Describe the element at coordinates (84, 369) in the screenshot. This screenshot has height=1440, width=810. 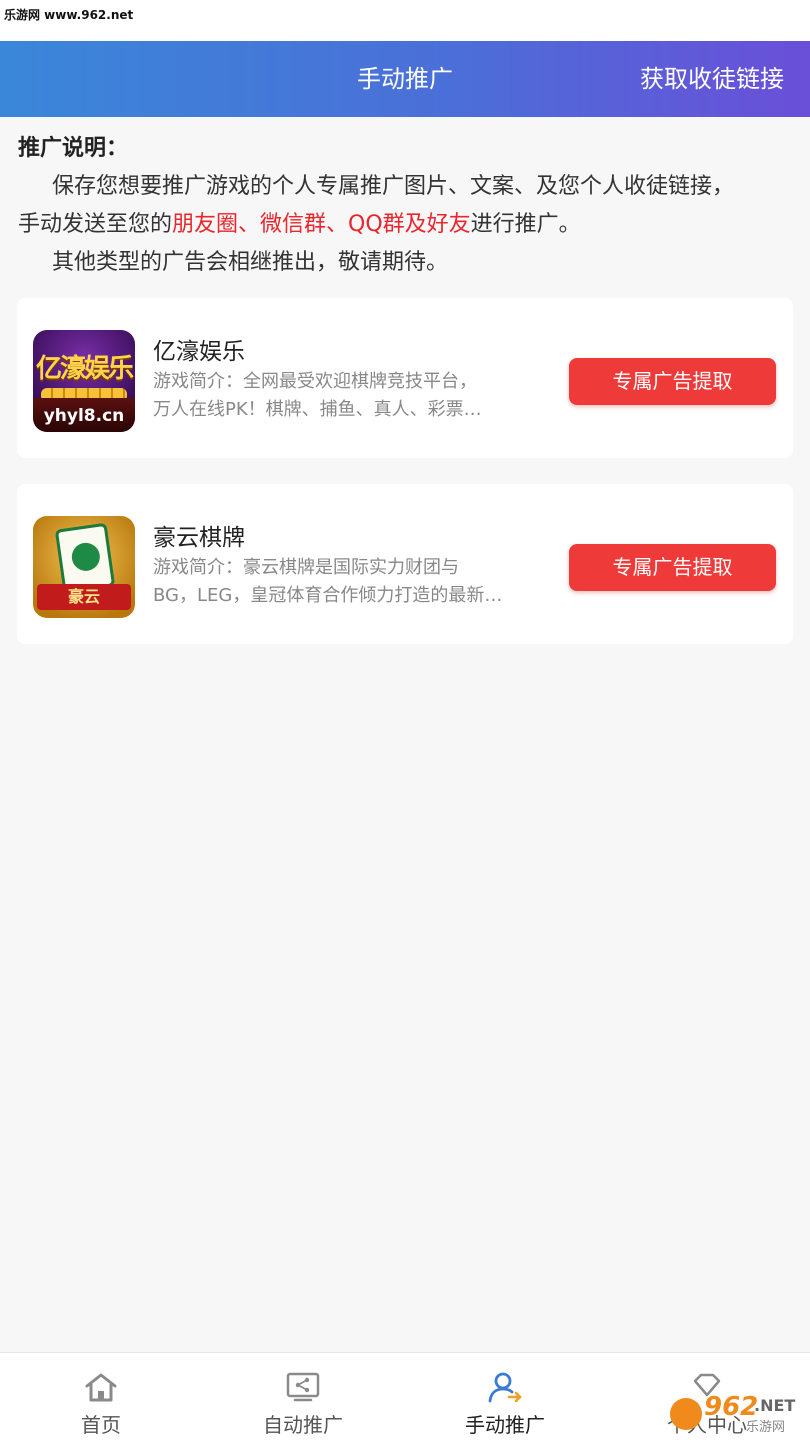
I see `game-logo-text: 亿濠娱乐` at that location.